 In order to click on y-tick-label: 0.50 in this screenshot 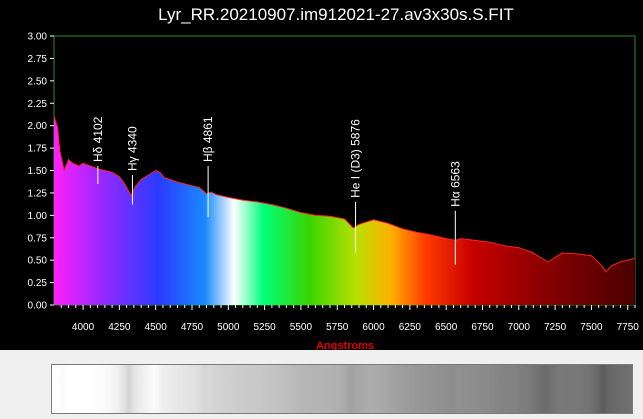, I will do `click(38, 261)`.